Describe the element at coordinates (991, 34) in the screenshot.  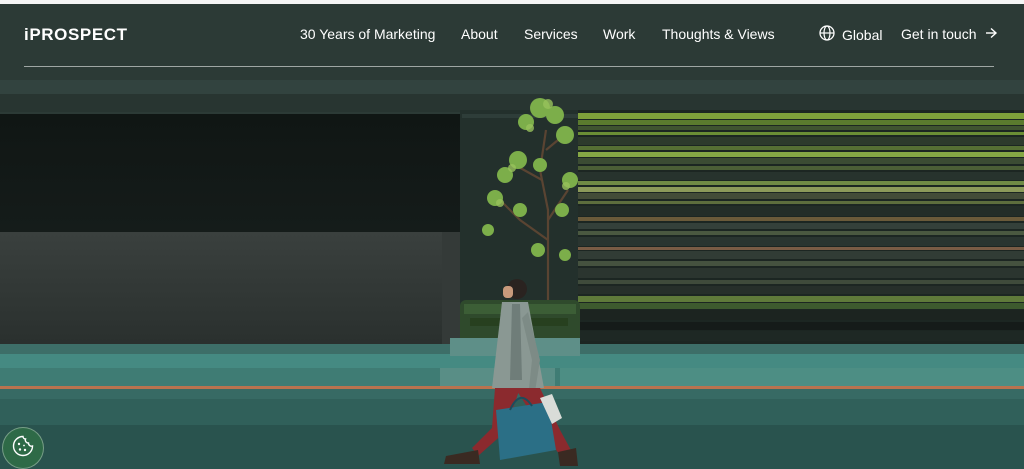
I see `arrow-right-icon` at that location.